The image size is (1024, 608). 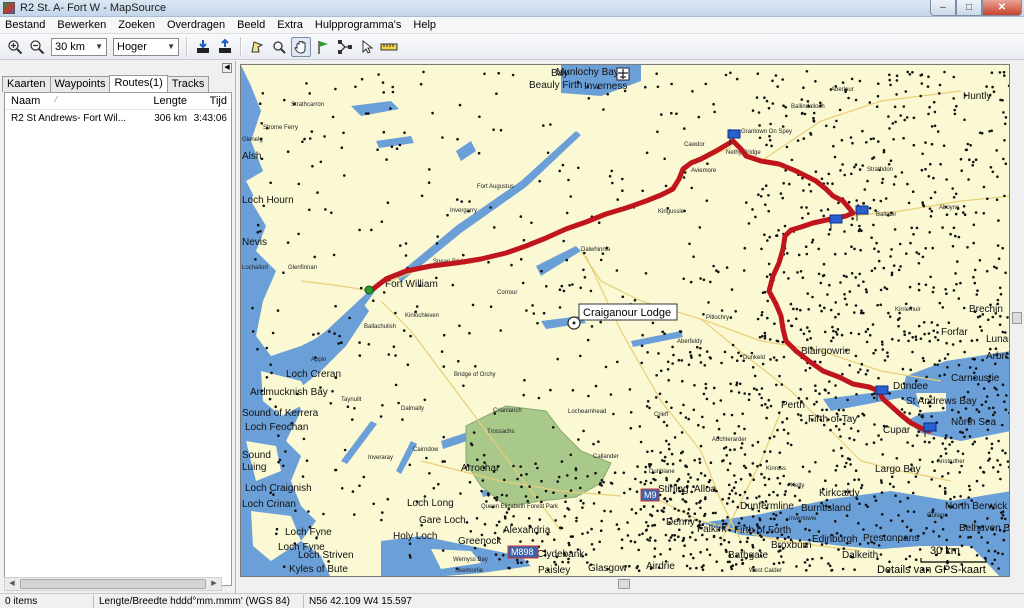 I want to click on map-callout: Craiganour Lodge, so click(x=622, y=316).